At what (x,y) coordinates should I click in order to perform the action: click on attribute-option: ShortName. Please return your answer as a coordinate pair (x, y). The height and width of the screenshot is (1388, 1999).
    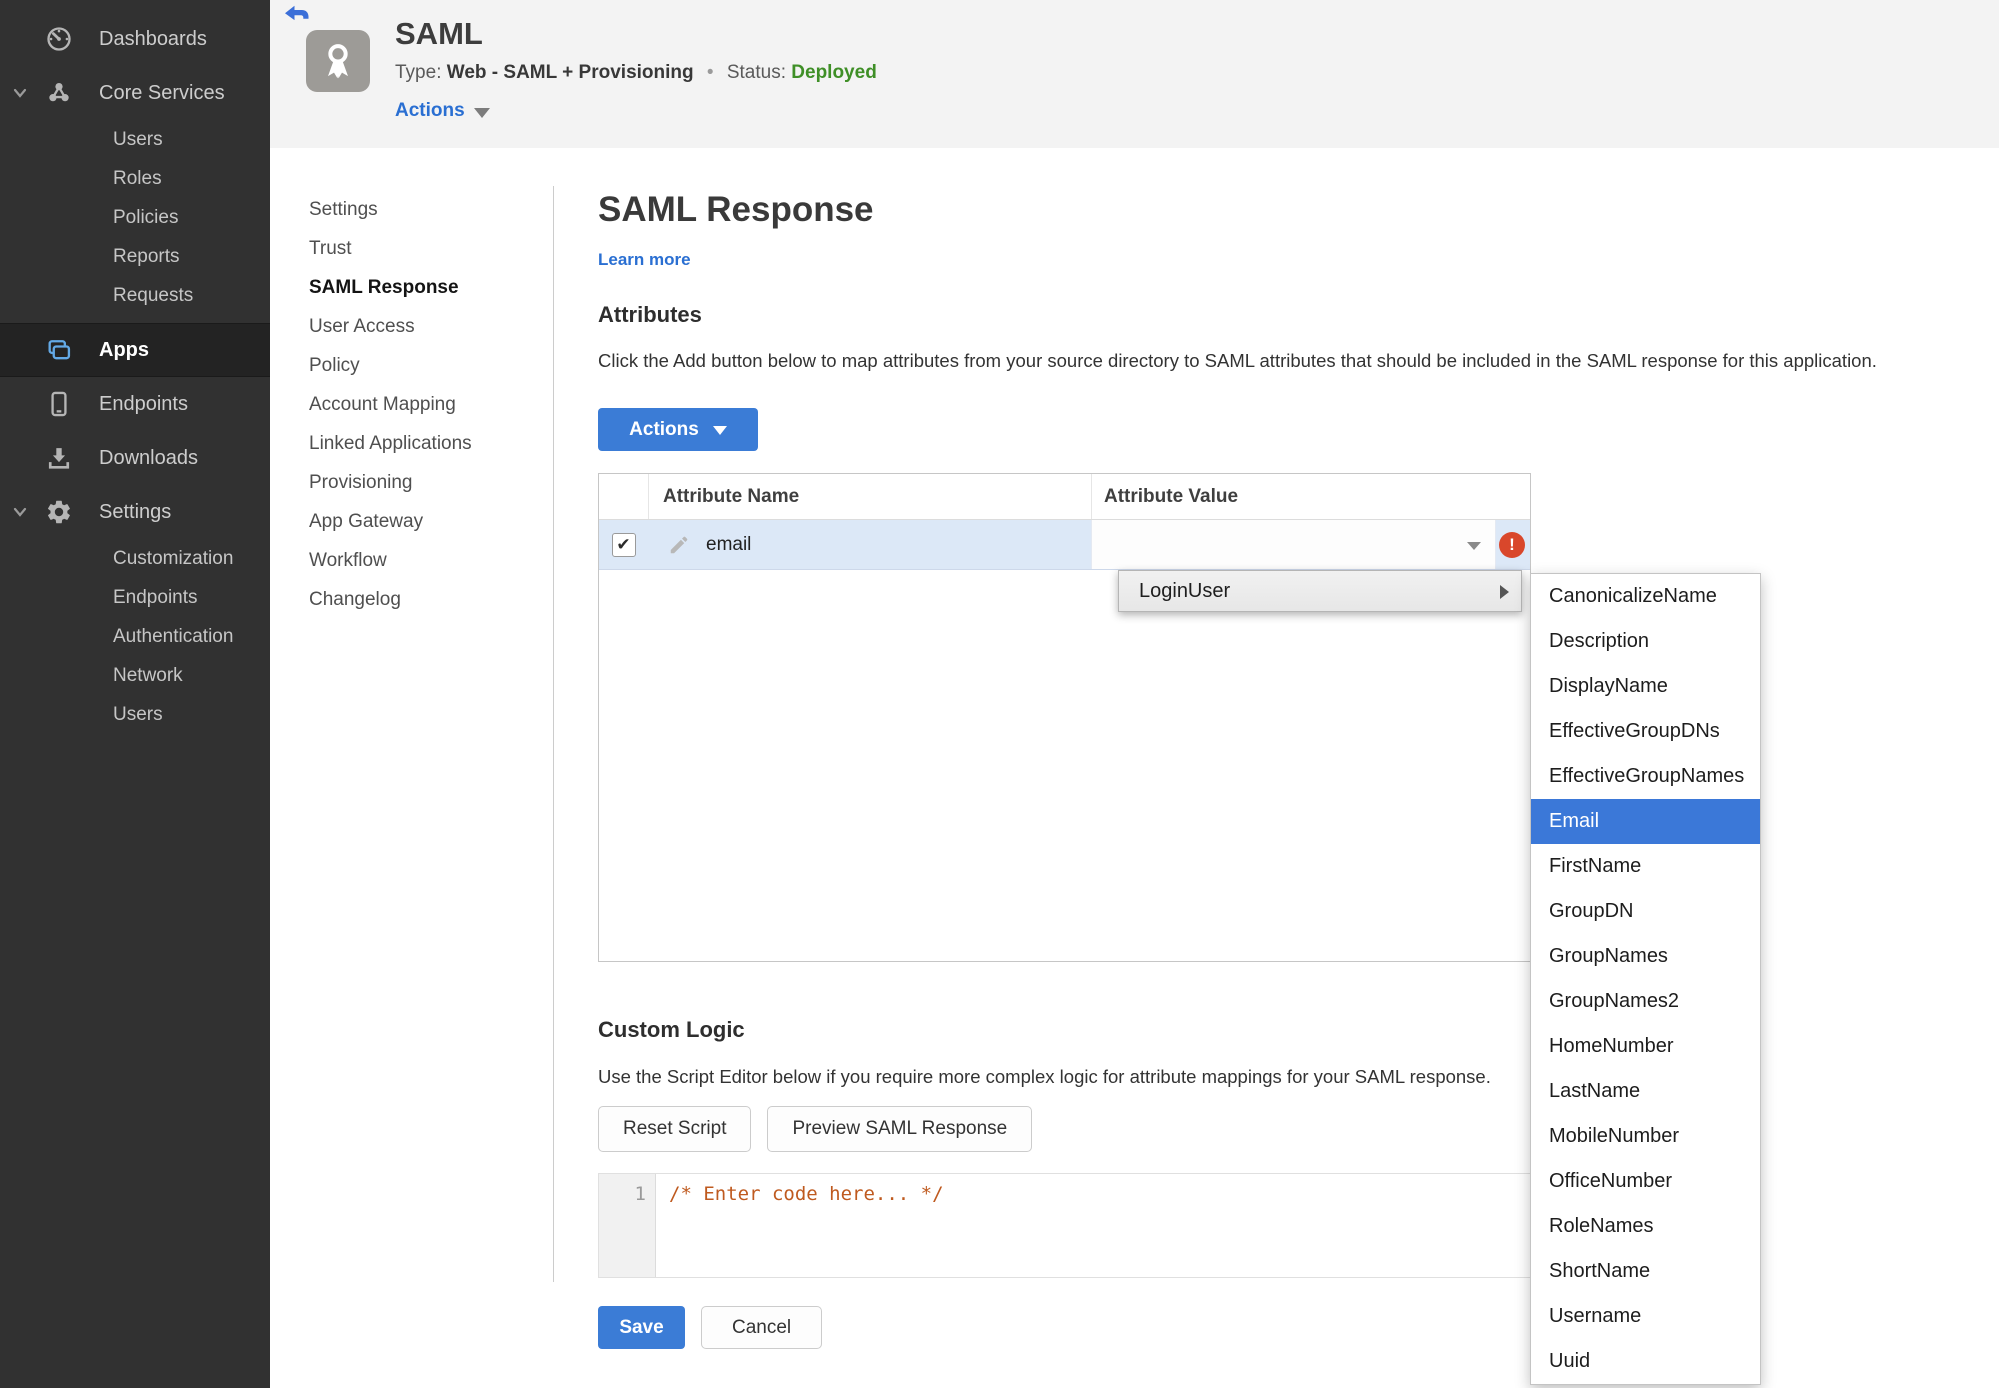
    Looking at the image, I should click on (1645, 1271).